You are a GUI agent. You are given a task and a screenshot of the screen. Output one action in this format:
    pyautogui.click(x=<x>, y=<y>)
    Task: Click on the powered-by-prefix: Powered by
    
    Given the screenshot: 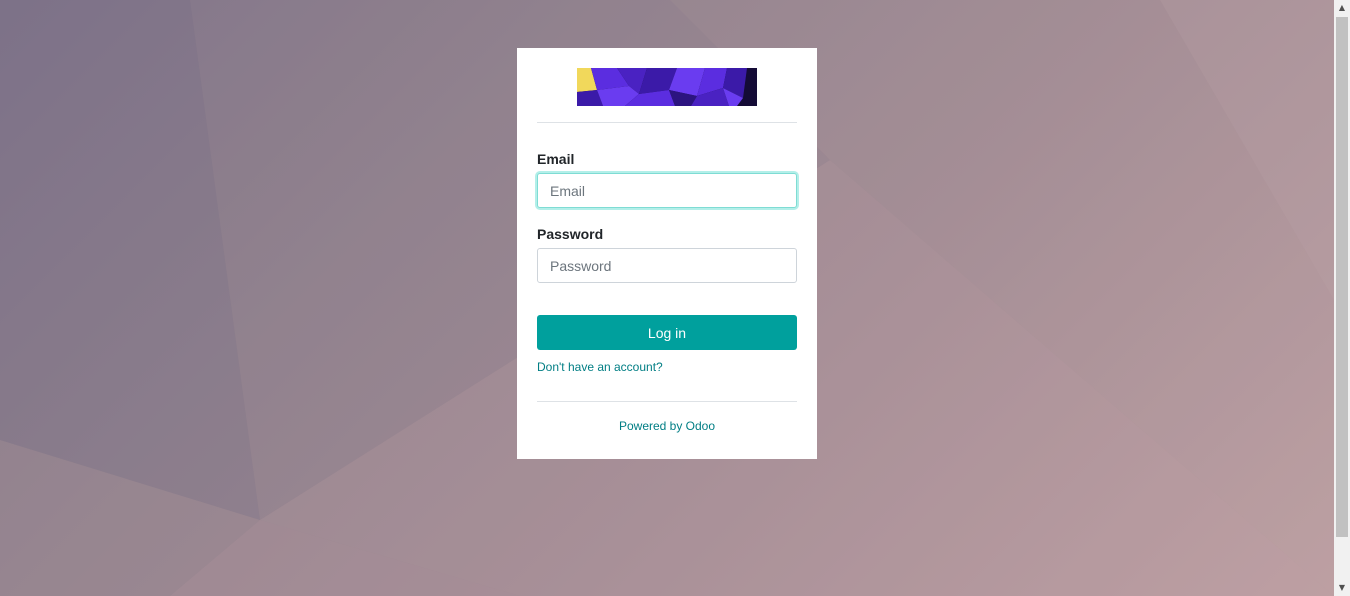 What is the action you would take?
    pyautogui.click(x=652, y=426)
    